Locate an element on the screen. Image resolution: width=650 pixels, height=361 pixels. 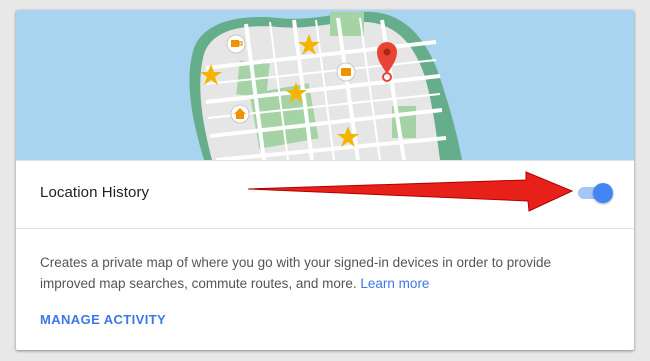
manage-activity-button: MANAGE ACTIVITY is located at coordinates (103, 319).